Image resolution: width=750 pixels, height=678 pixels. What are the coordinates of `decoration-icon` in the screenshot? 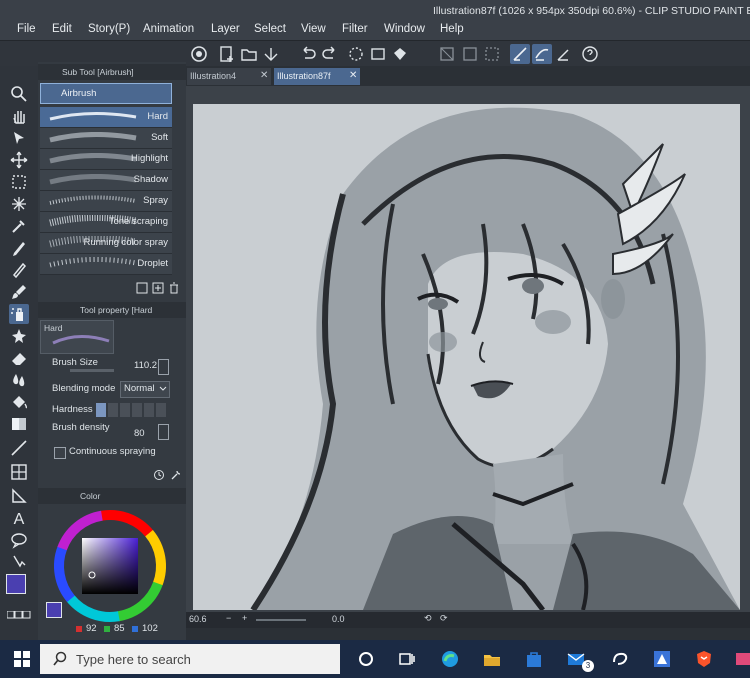 It's located at (19, 336).